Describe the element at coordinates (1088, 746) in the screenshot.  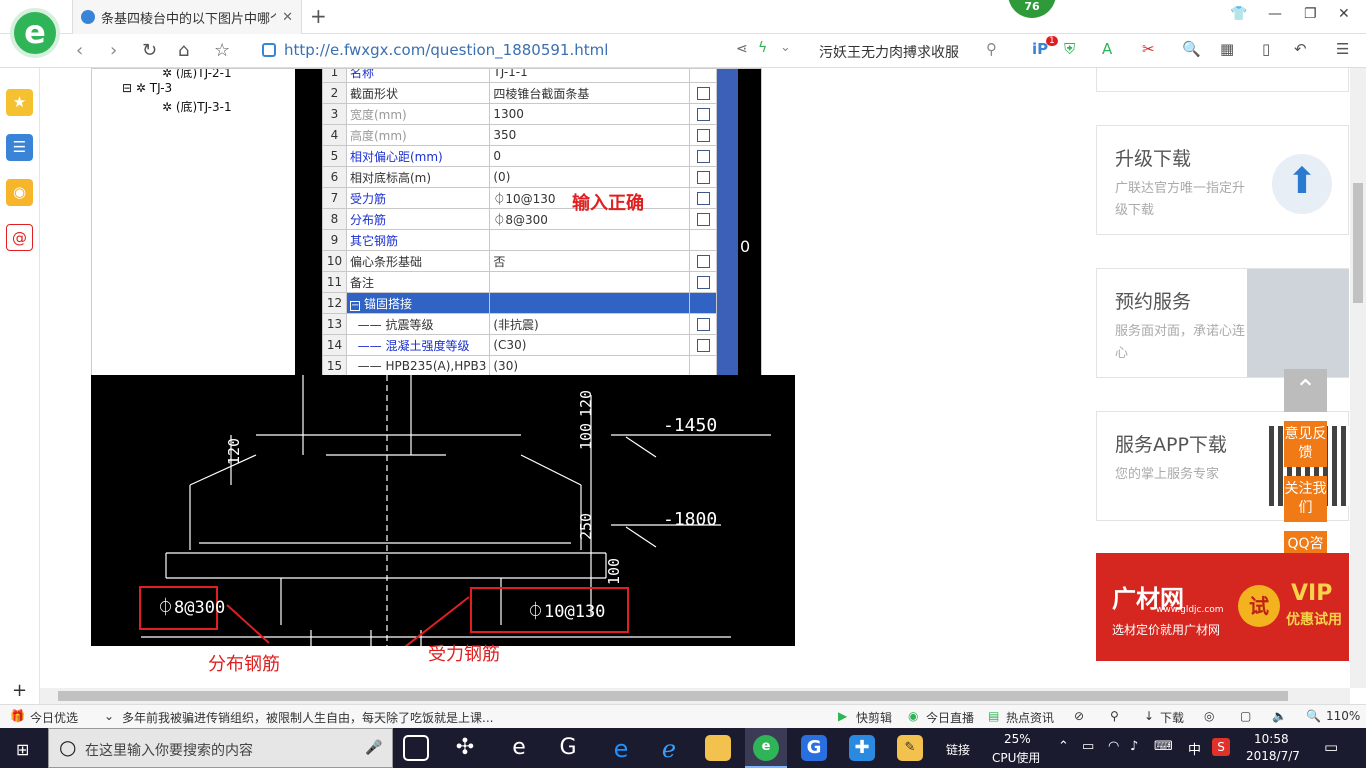
I see `battery-icon: ▭` at that location.